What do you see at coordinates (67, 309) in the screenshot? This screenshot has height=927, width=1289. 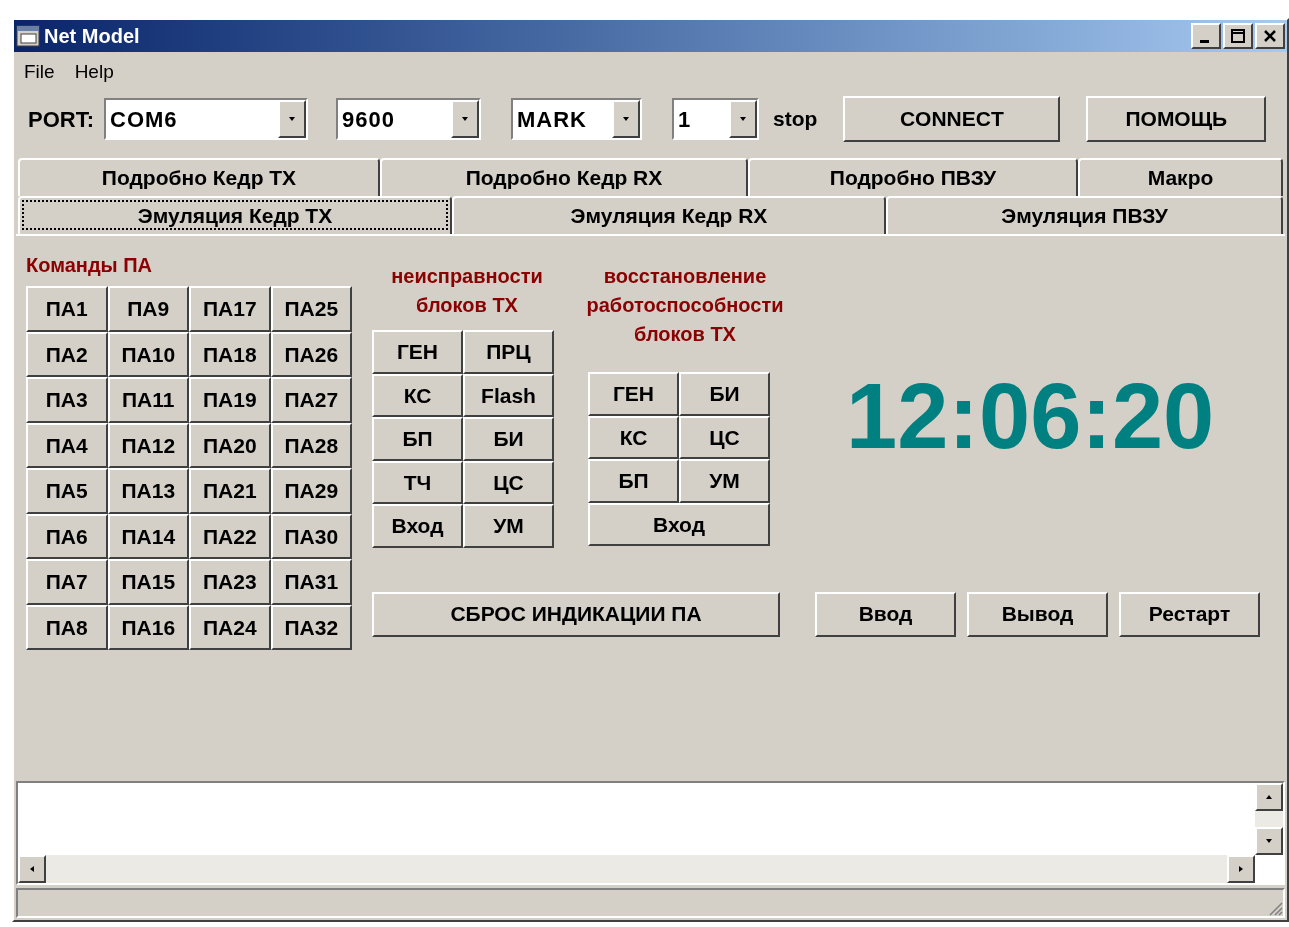 I see `command-button: ПА1` at bounding box center [67, 309].